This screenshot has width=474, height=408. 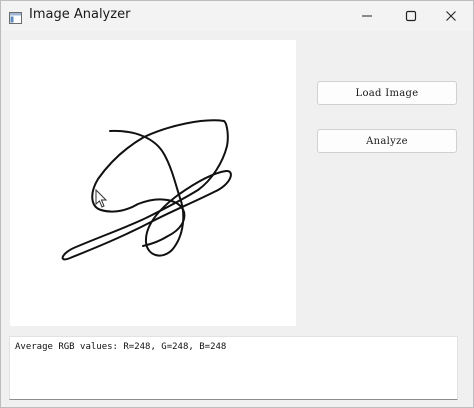 What do you see at coordinates (80, 14) in the screenshot?
I see `window-title: Image Analyzer` at bounding box center [80, 14].